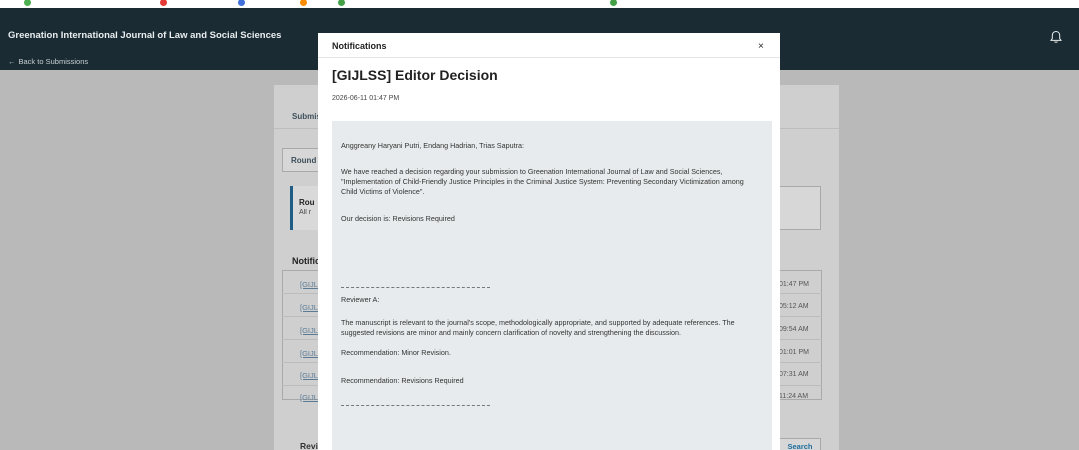 This screenshot has height=450, width=1079. I want to click on notice-title: Rou, so click(307, 202).